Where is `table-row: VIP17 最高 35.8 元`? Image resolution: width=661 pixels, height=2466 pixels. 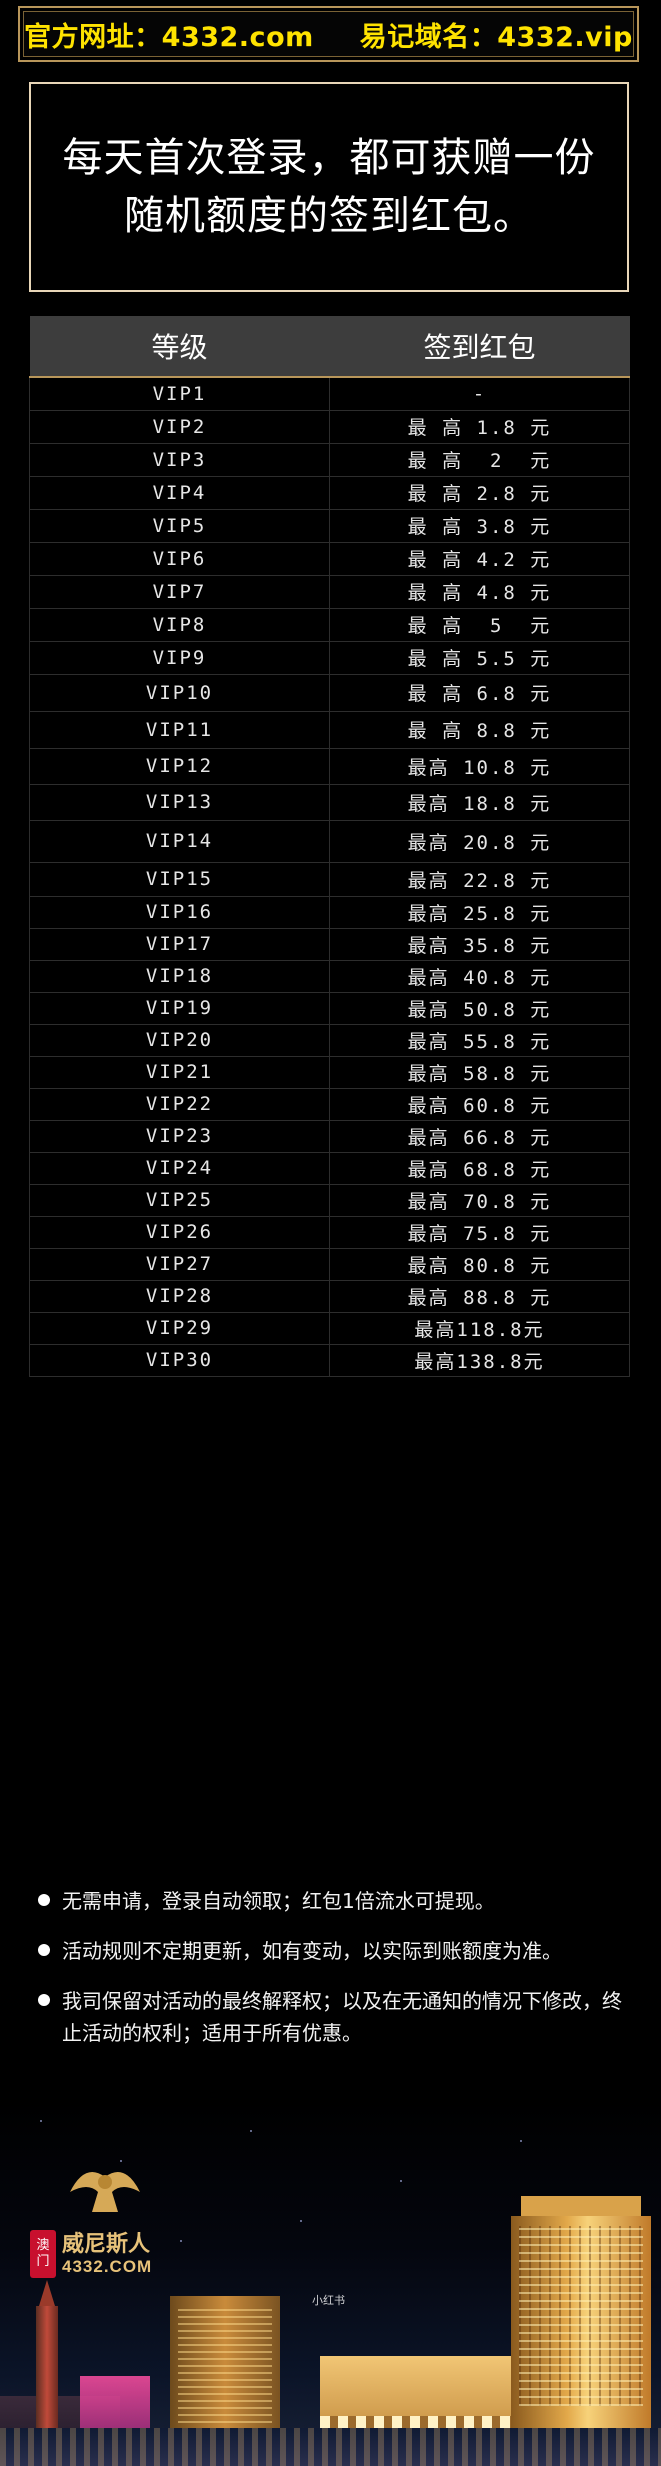
table-row: VIP17 最高 35.8 元 is located at coordinates (329, 944).